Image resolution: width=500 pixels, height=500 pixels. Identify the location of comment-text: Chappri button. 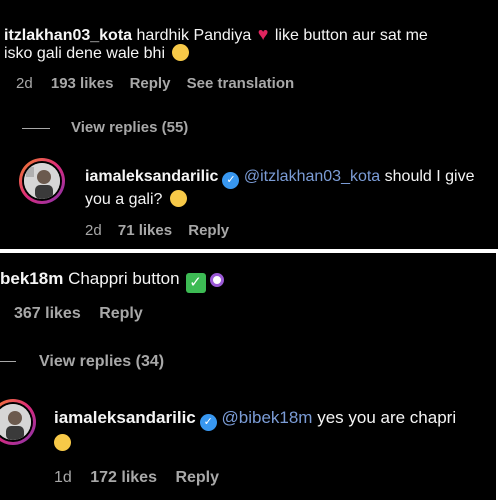
(124, 278).